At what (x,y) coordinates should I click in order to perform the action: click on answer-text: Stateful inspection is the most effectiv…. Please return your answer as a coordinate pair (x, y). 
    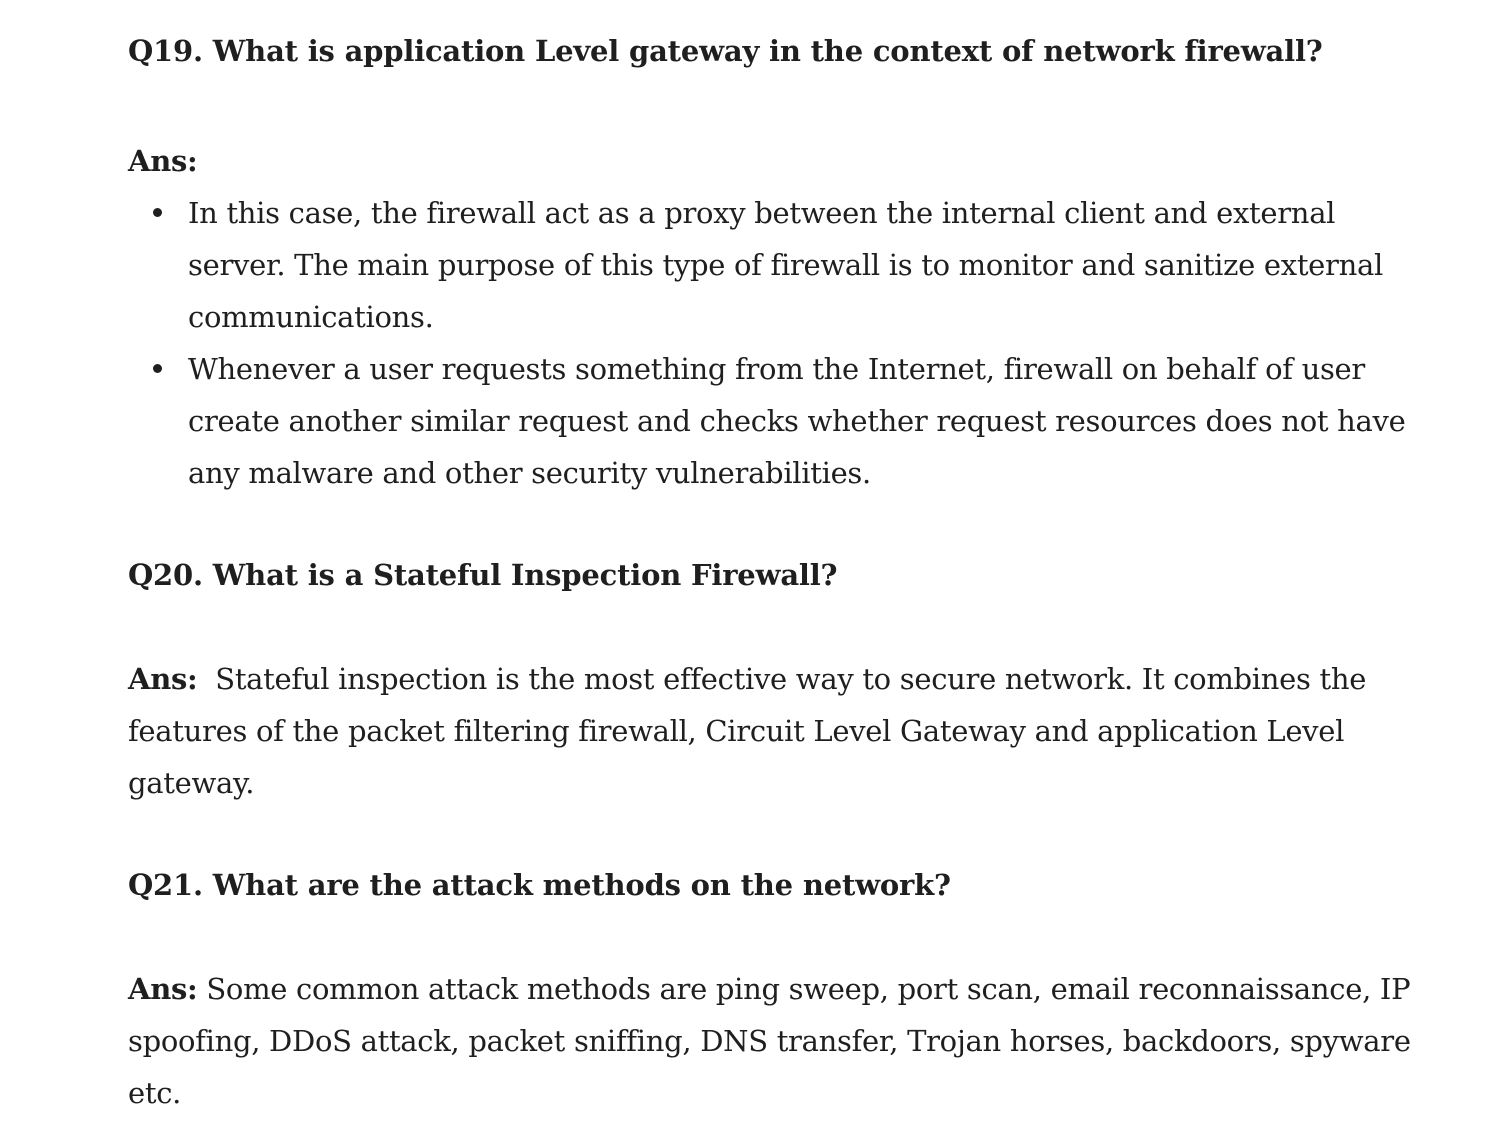
    Looking at the image, I should click on (747, 731).